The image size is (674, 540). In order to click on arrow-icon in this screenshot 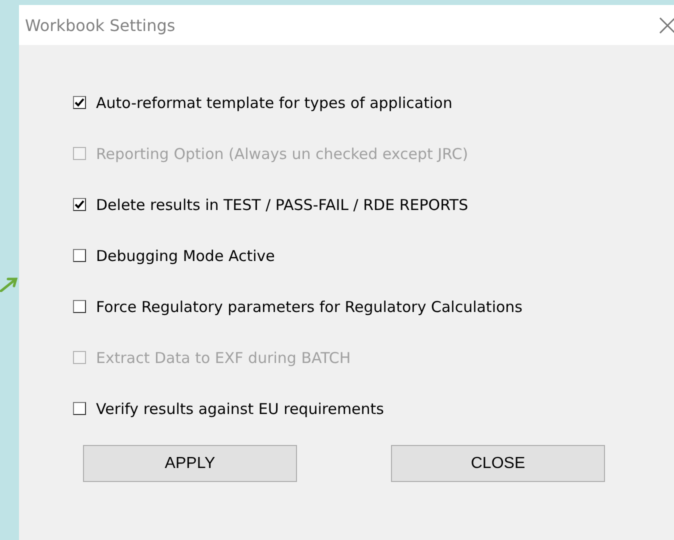, I will do `click(9, 284)`.